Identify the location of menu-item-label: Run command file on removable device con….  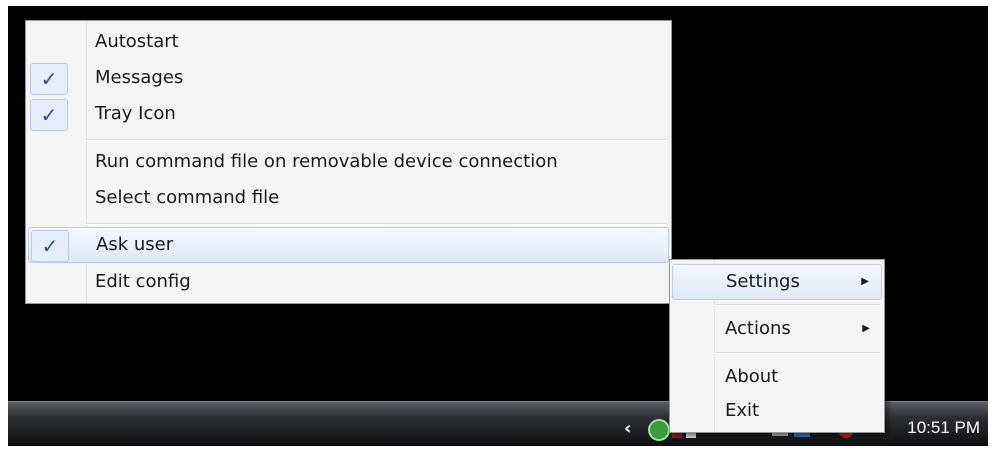
(326, 161).